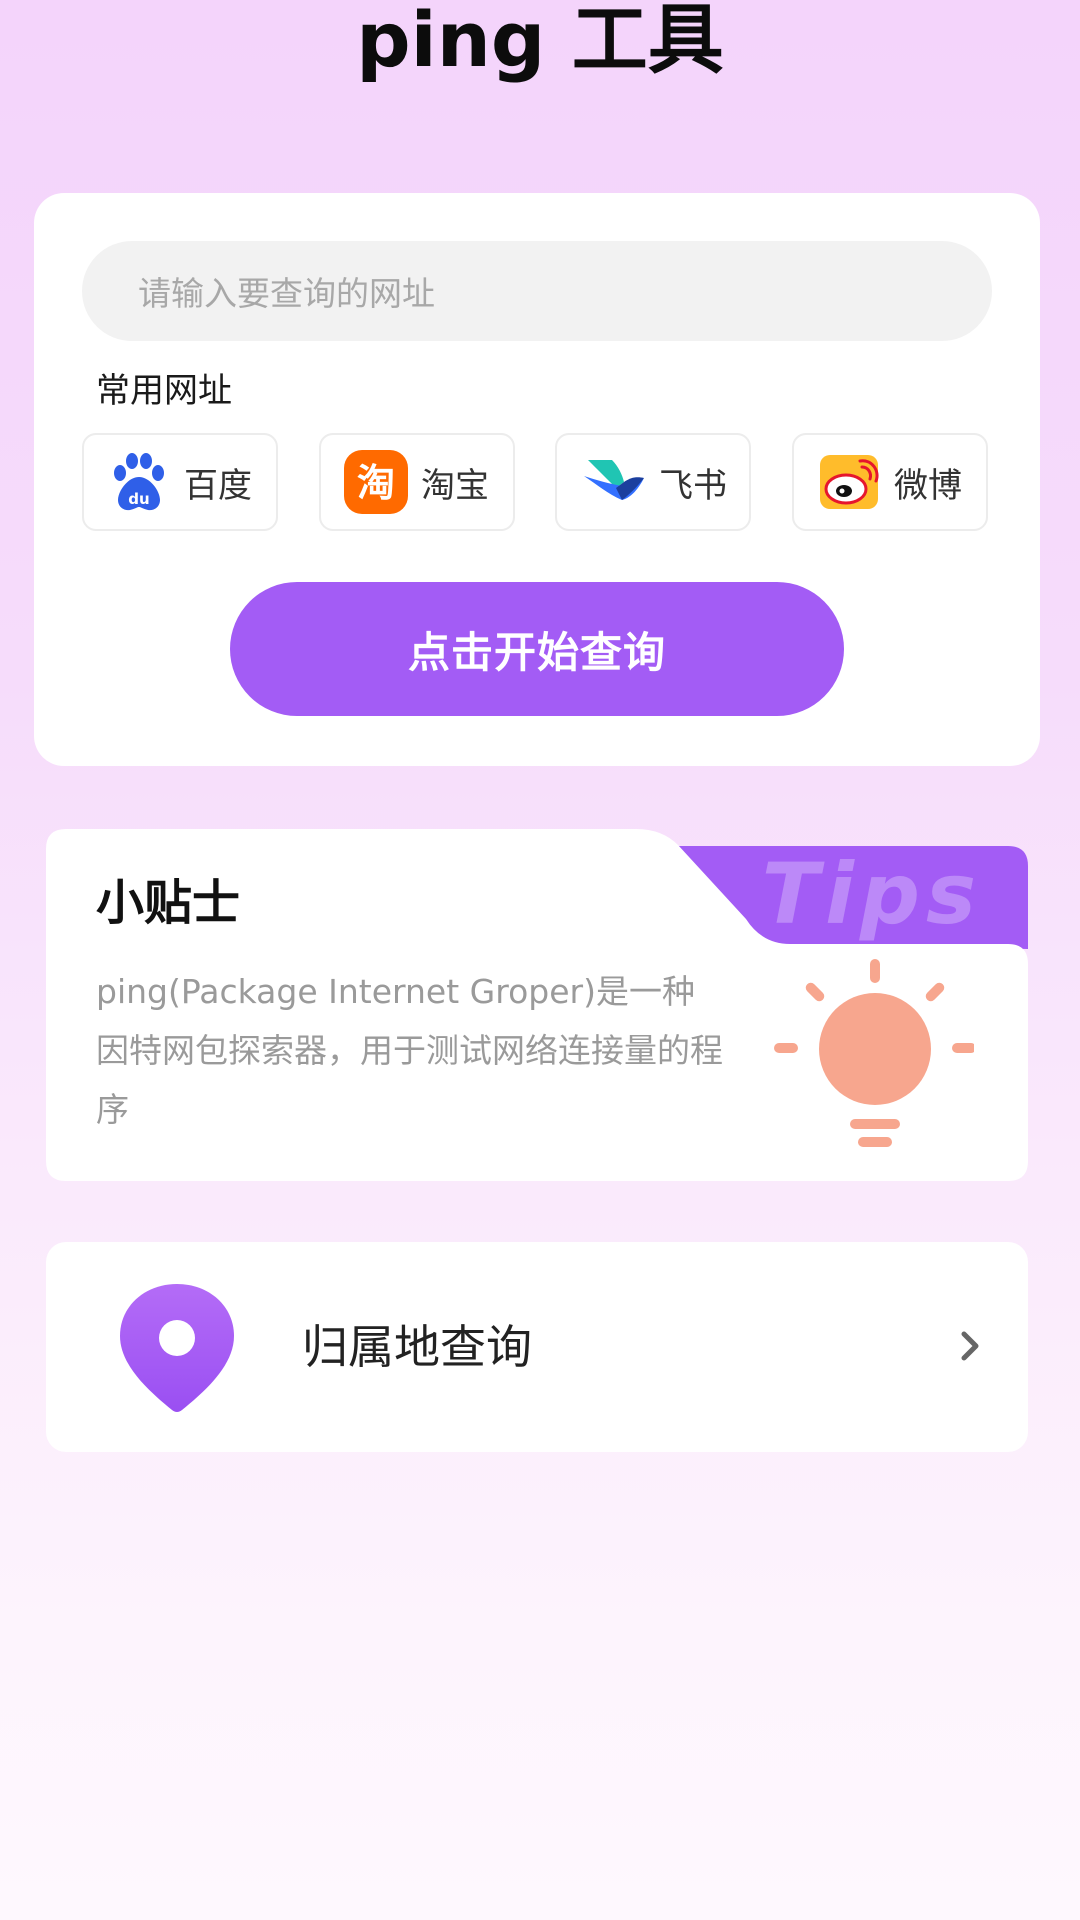 The image size is (1080, 1920). What do you see at coordinates (890, 482) in the screenshot?
I see `site-button-weibo: 微博` at bounding box center [890, 482].